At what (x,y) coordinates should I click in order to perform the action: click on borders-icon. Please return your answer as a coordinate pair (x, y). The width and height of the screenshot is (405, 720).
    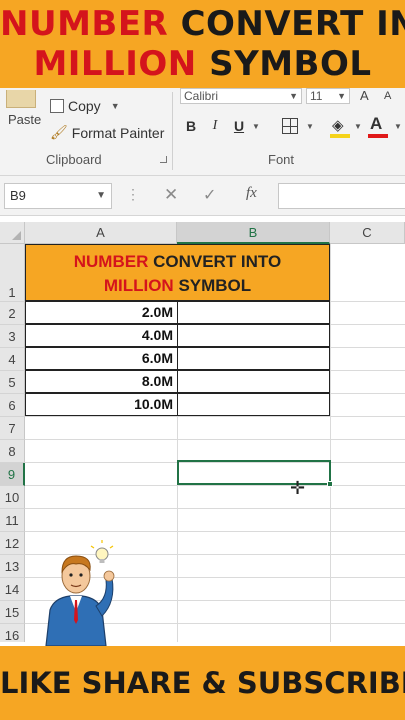
    Looking at the image, I should click on (290, 126).